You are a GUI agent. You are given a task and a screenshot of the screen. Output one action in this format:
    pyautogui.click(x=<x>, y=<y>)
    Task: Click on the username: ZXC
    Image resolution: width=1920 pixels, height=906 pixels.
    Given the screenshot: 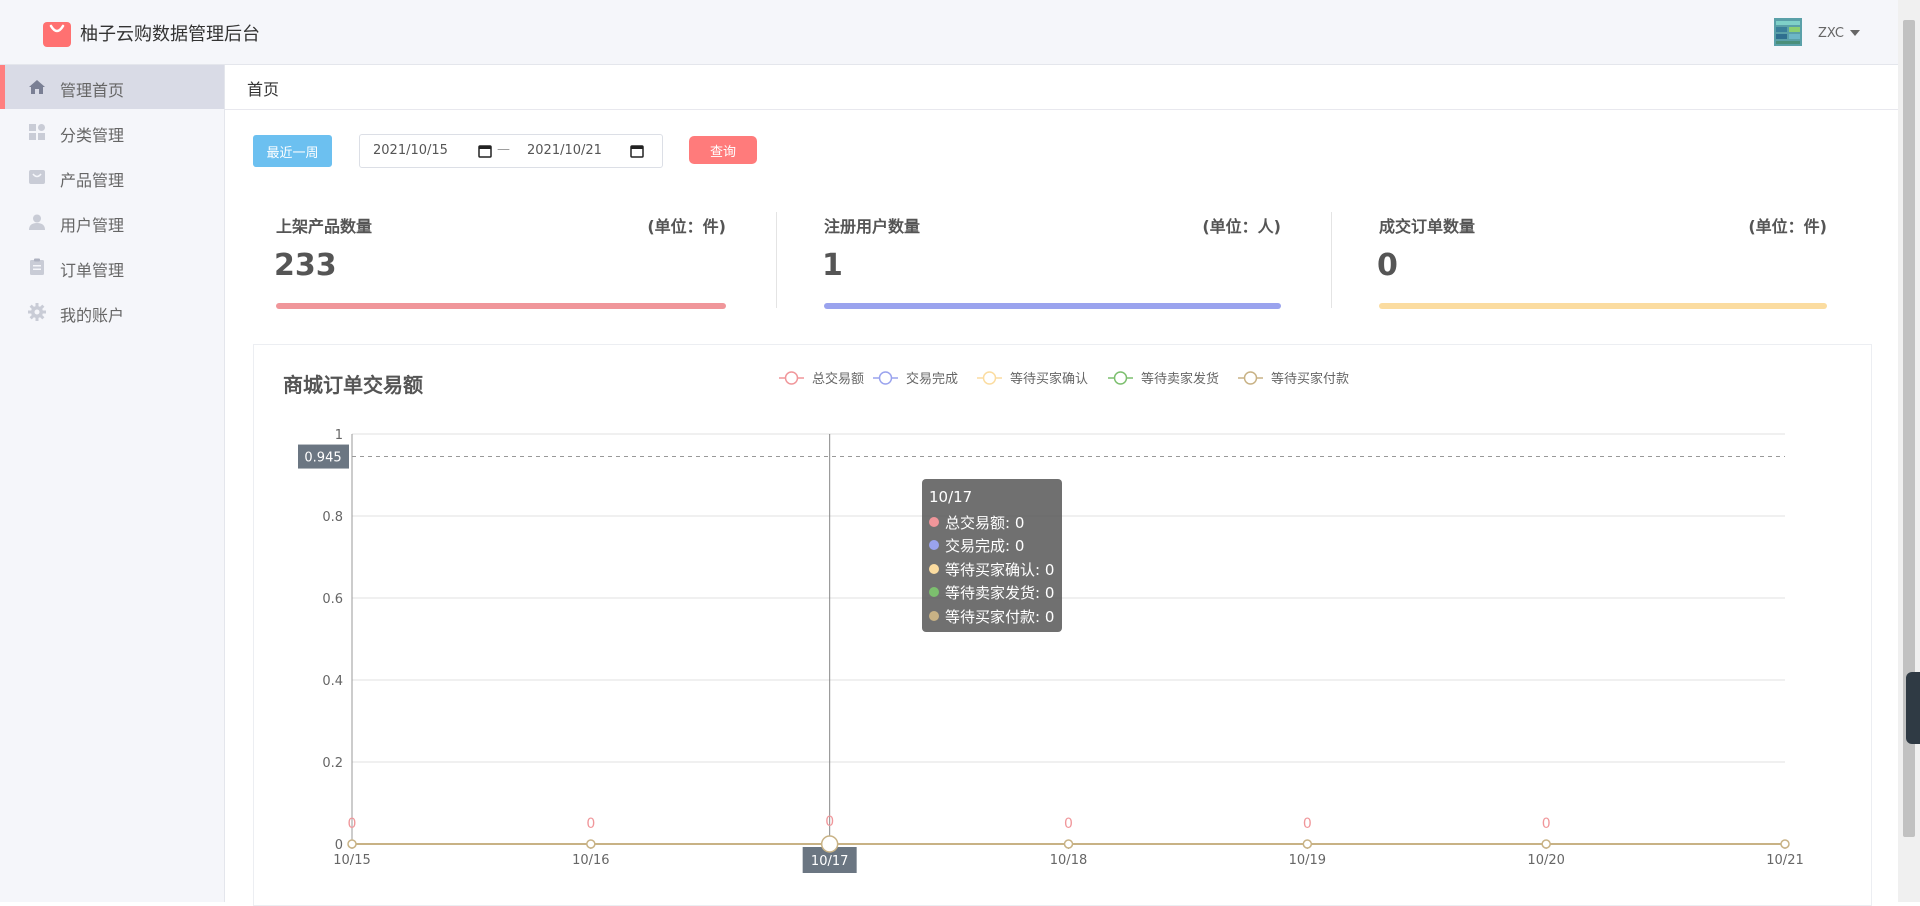 What is the action you would take?
    pyautogui.click(x=1831, y=33)
    